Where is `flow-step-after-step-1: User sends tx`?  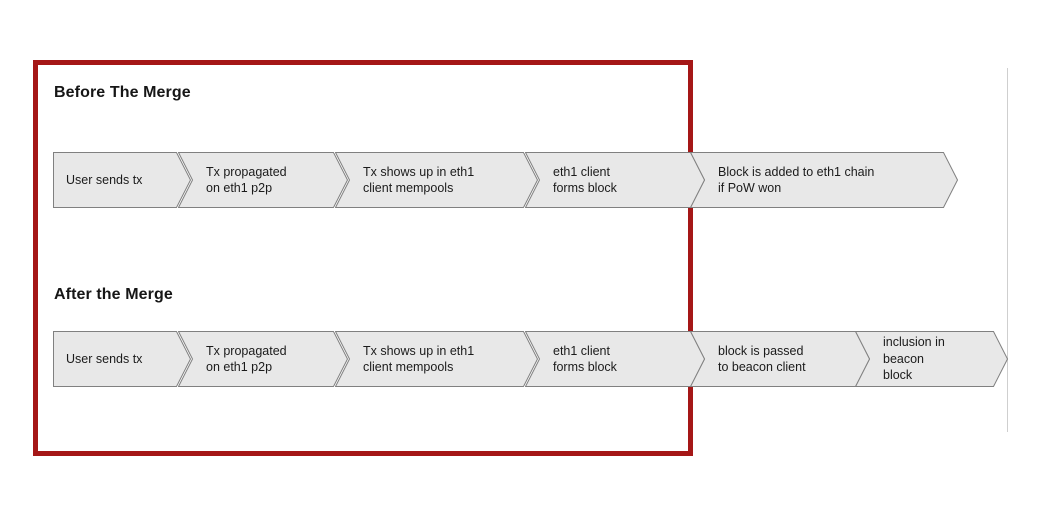 flow-step-after-step-1: User sends tx is located at coordinates (122, 359).